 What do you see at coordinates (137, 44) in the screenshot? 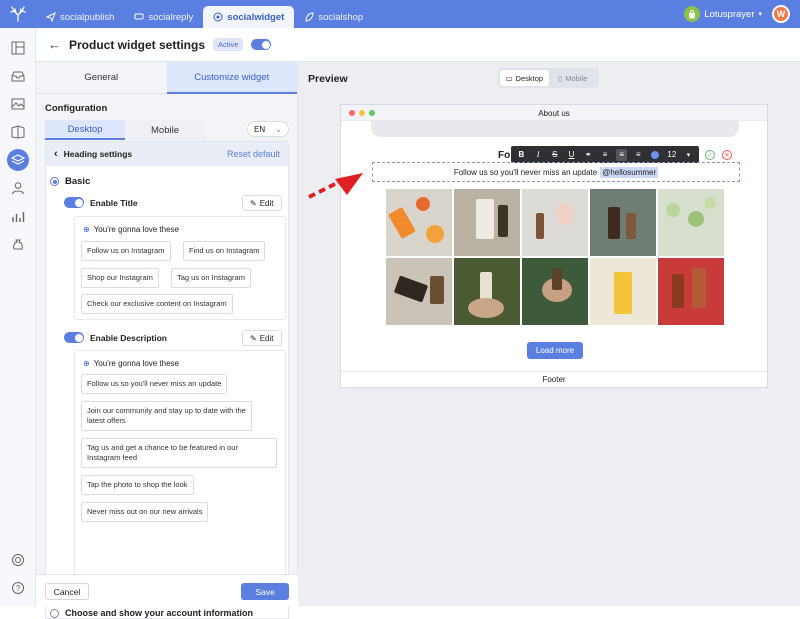
I see `page-title: Product widget settings` at bounding box center [137, 44].